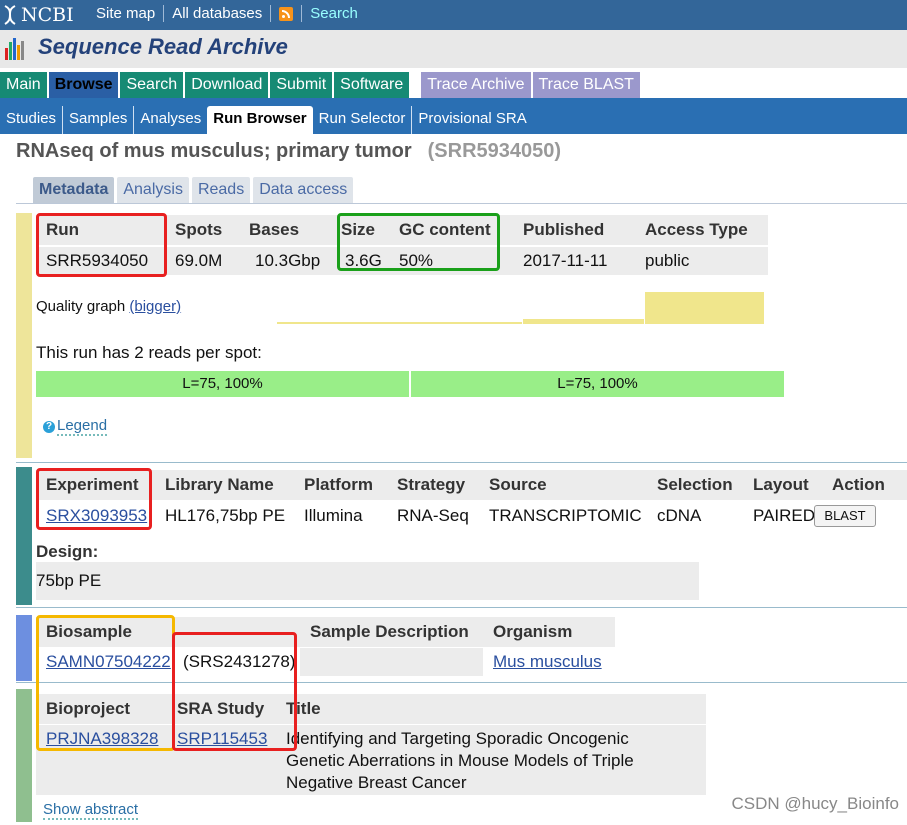  I want to click on spots-value: 69.0M, so click(202, 261).